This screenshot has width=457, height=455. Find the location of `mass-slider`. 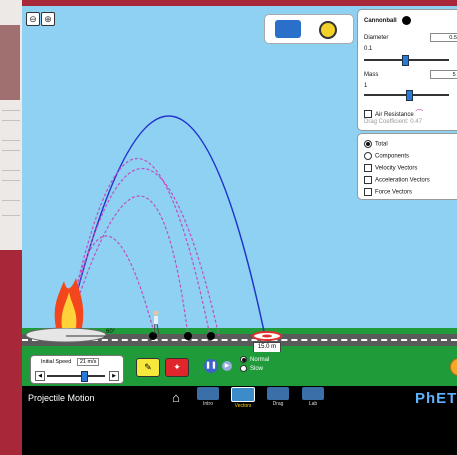

mass-slider is located at coordinates (406, 95).